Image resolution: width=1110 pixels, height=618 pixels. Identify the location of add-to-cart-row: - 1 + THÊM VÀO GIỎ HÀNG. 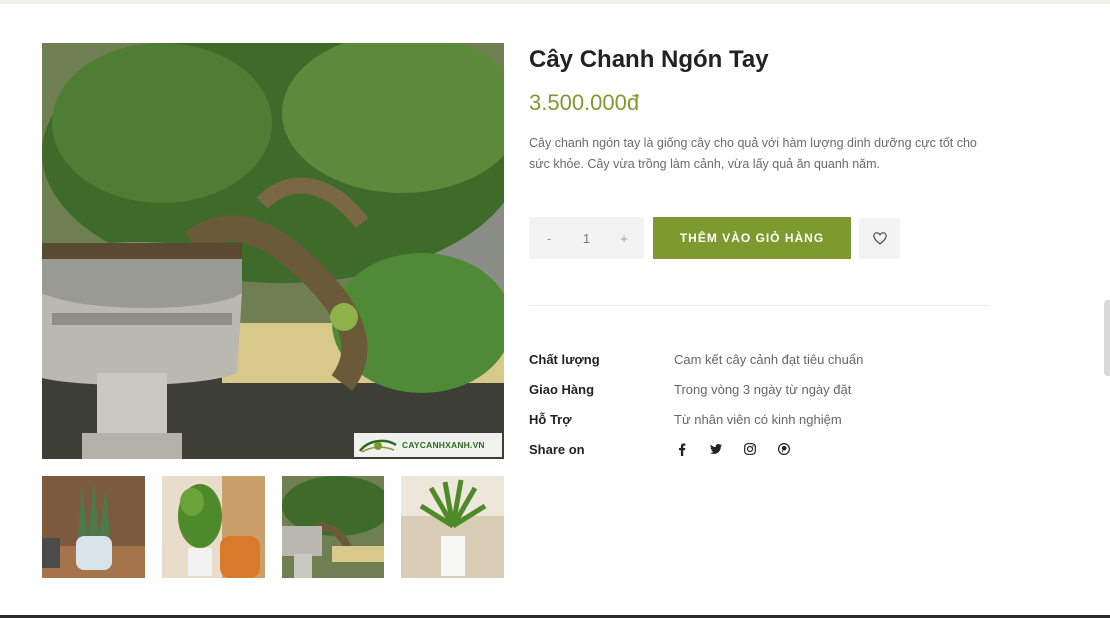
(714, 238).